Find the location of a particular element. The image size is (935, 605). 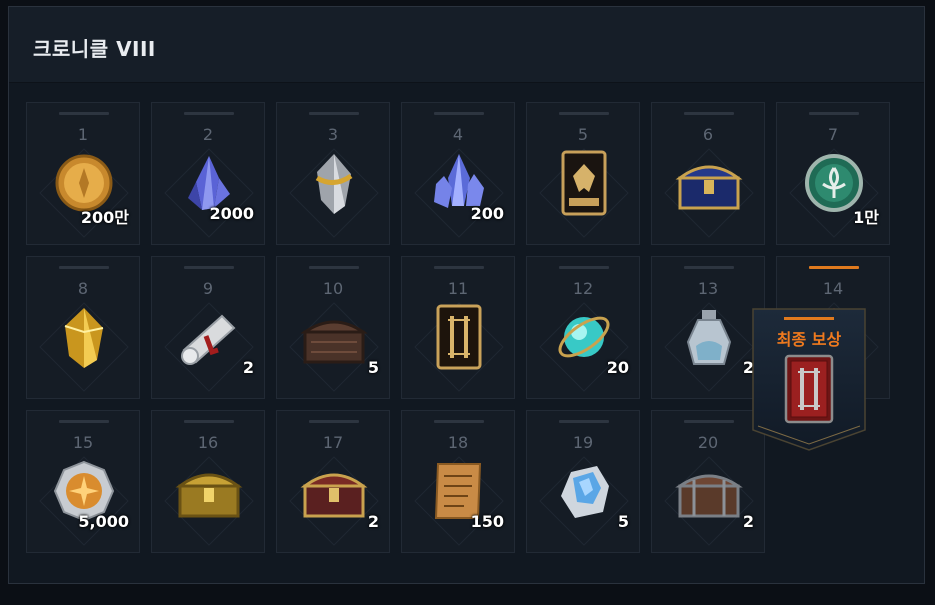

slot-number: 17 is located at coordinates (333, 442).